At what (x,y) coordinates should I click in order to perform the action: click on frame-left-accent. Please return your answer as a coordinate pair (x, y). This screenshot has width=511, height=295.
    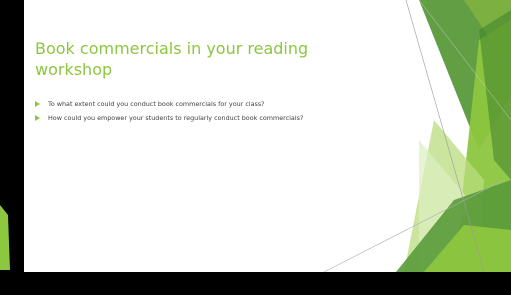
    Looking at the image, I should click on (5, 237).